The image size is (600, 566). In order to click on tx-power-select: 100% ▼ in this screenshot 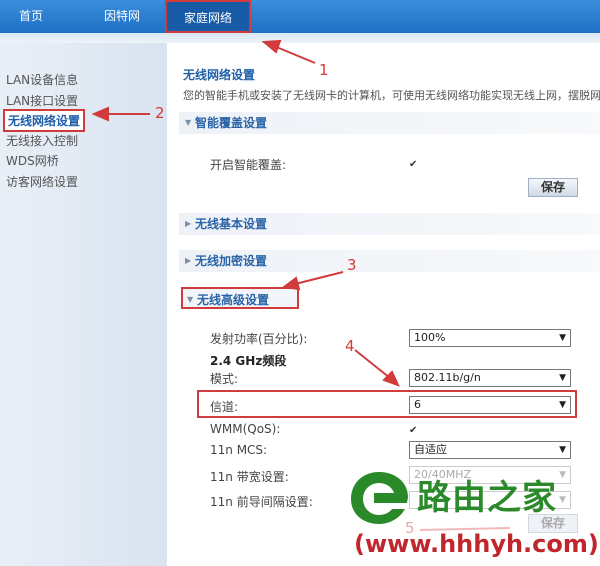, I will do `click(490, 338)`.